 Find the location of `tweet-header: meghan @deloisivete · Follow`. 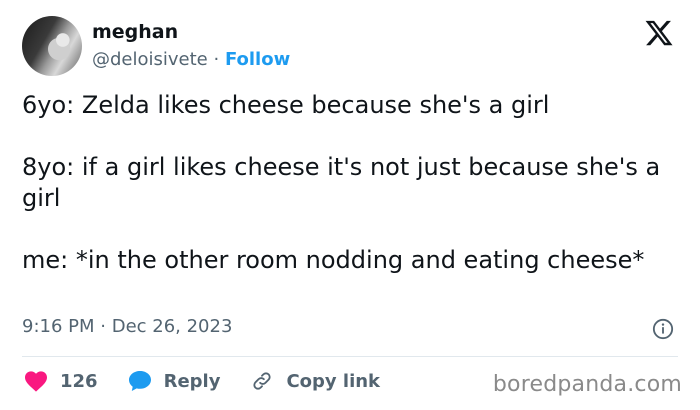

tweet-header: meghan @deloisivete · Follow is located at coordinates (156, 46).